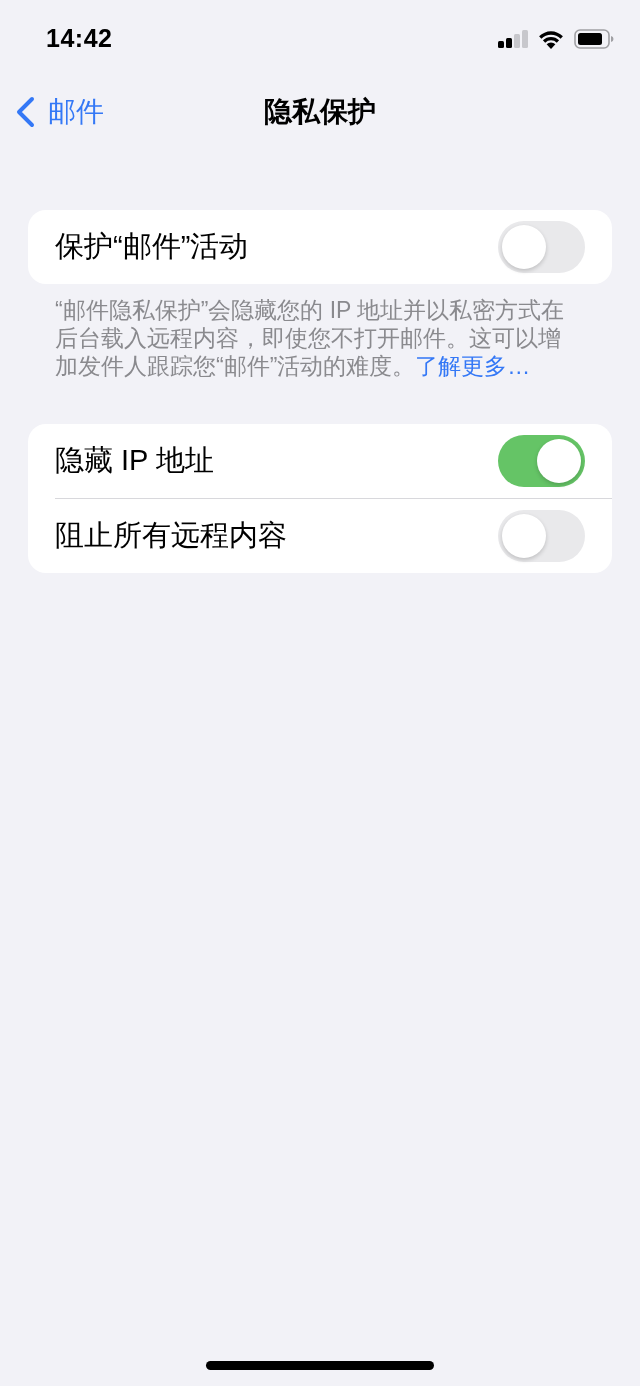 The width and height of the screenshot is (640, 1386). What do you see at coordinates (52, 112) in the screenshot?
I see `back-button: 邮件` at bounding box center [52, 112].